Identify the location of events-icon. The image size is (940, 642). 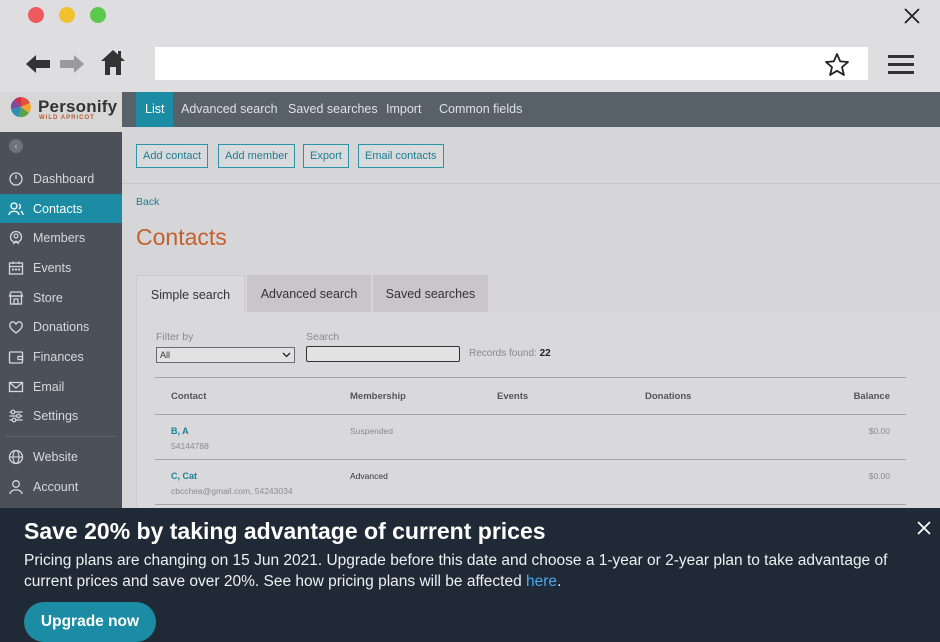
(16, 268).